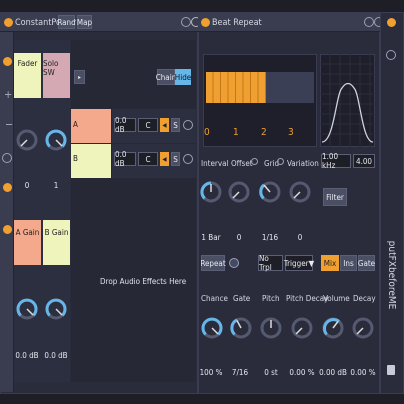  Describe the element at coordinates (302, 328) in the screenshot. I see `pitch-decay-knob` at that location.